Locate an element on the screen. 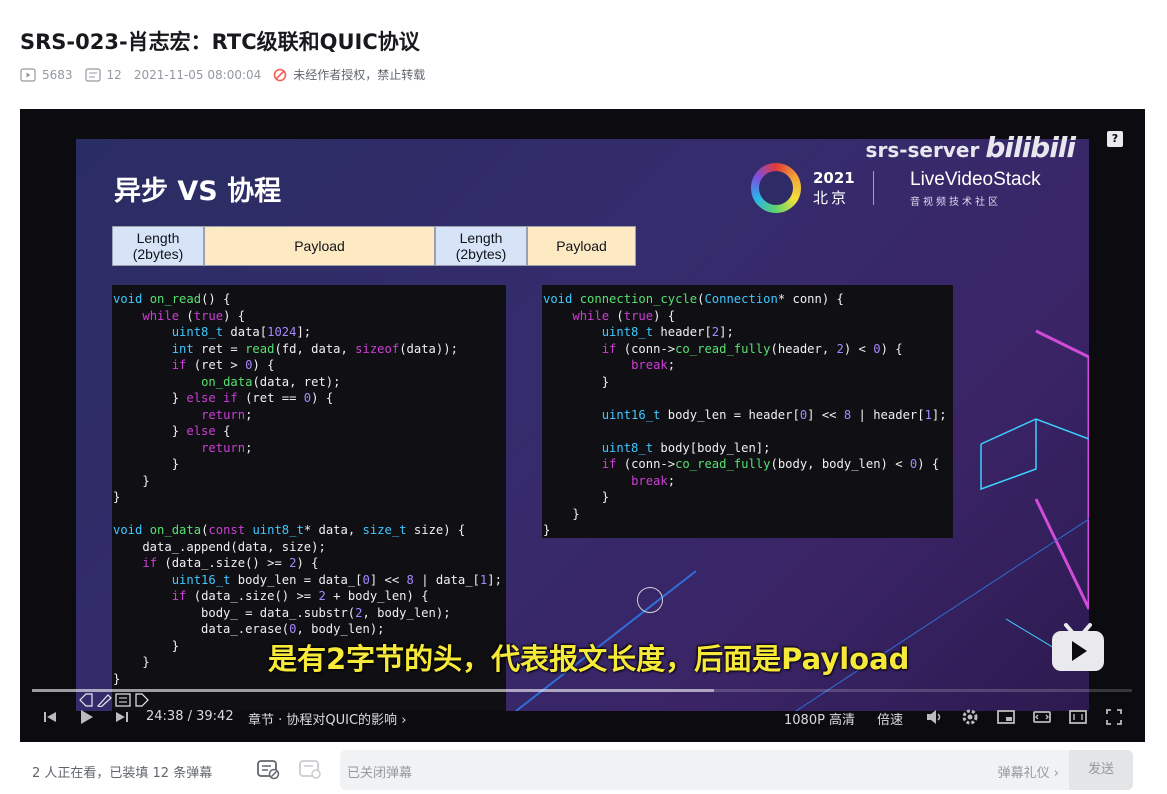 The image size is (1167, 794). play-count-icon is located at coordinates (28, 74).